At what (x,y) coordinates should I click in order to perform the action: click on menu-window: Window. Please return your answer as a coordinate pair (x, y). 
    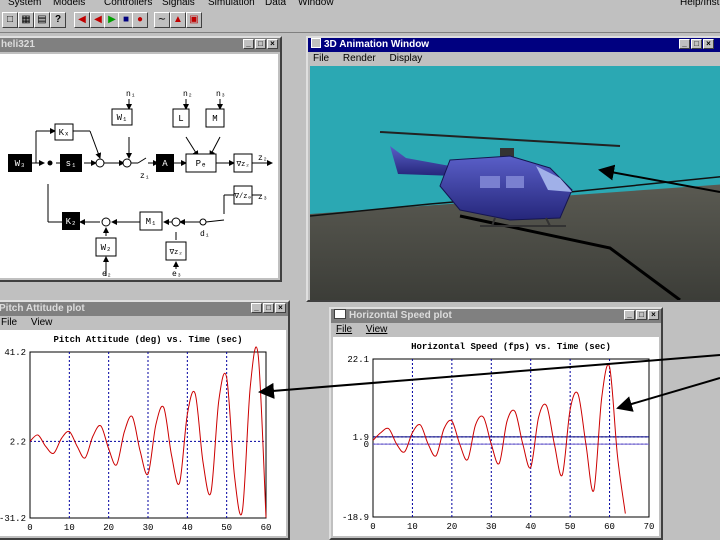
    Looking at the image, I should click on (316, 4).